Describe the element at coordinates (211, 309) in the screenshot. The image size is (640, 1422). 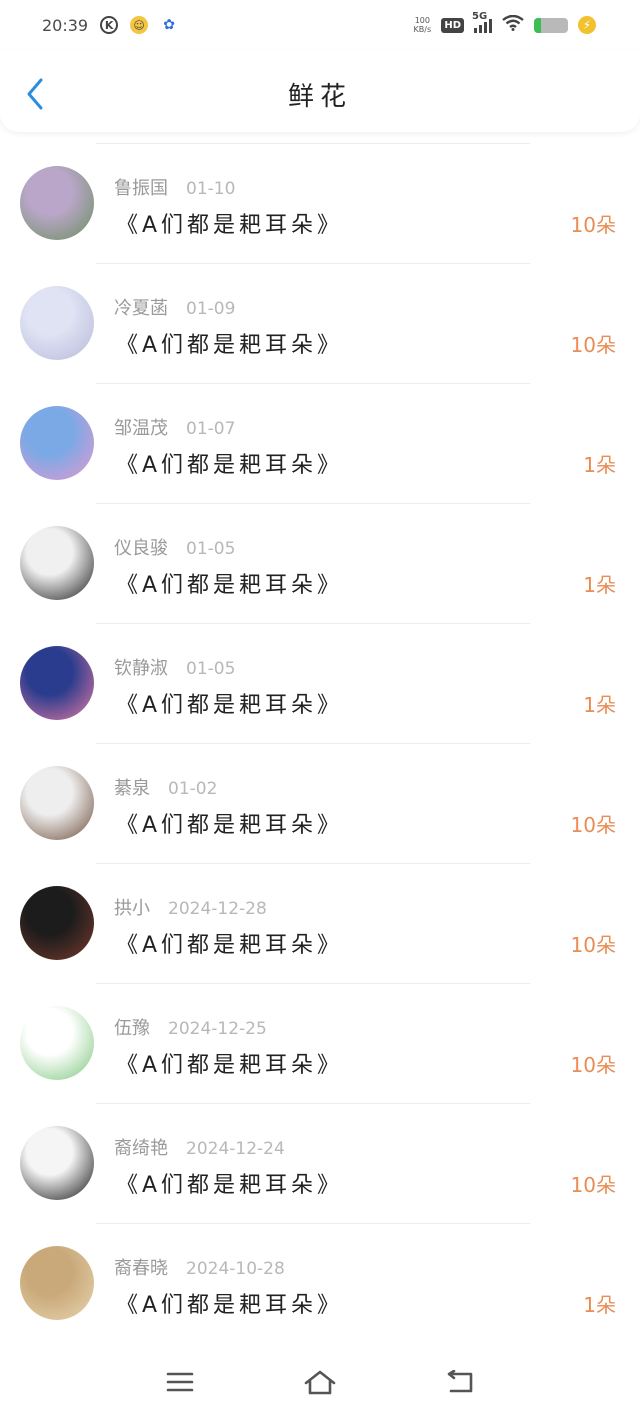
I see `gift-date: 01-09` at that location.